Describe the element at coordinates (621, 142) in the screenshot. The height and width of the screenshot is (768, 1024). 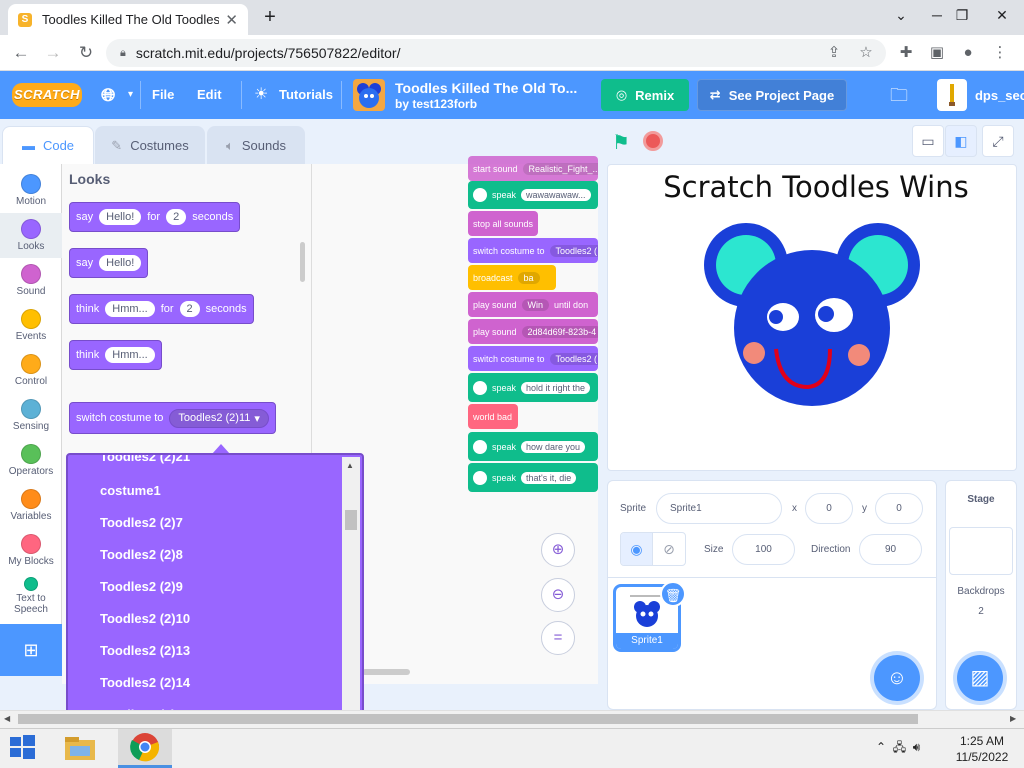
I see `green-flag-icon: ⚑` at that location.